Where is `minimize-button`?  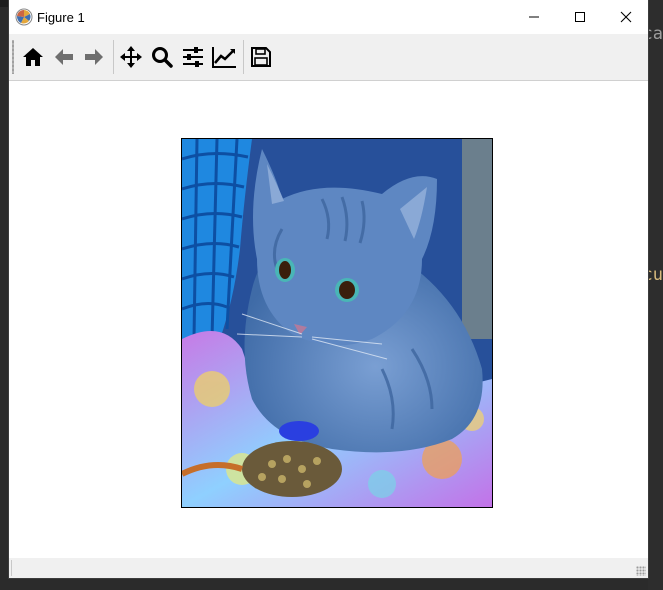
minimize-button is located at coordinates (534, 17).